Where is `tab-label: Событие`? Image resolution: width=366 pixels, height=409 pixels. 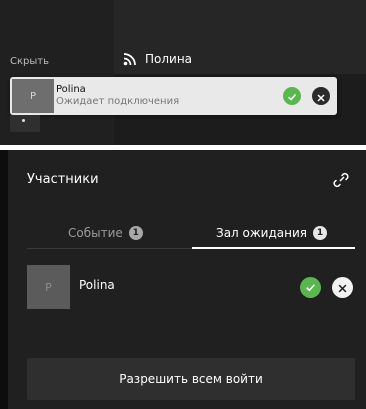
tab-label: Событие is located at coordinates (95, 233).